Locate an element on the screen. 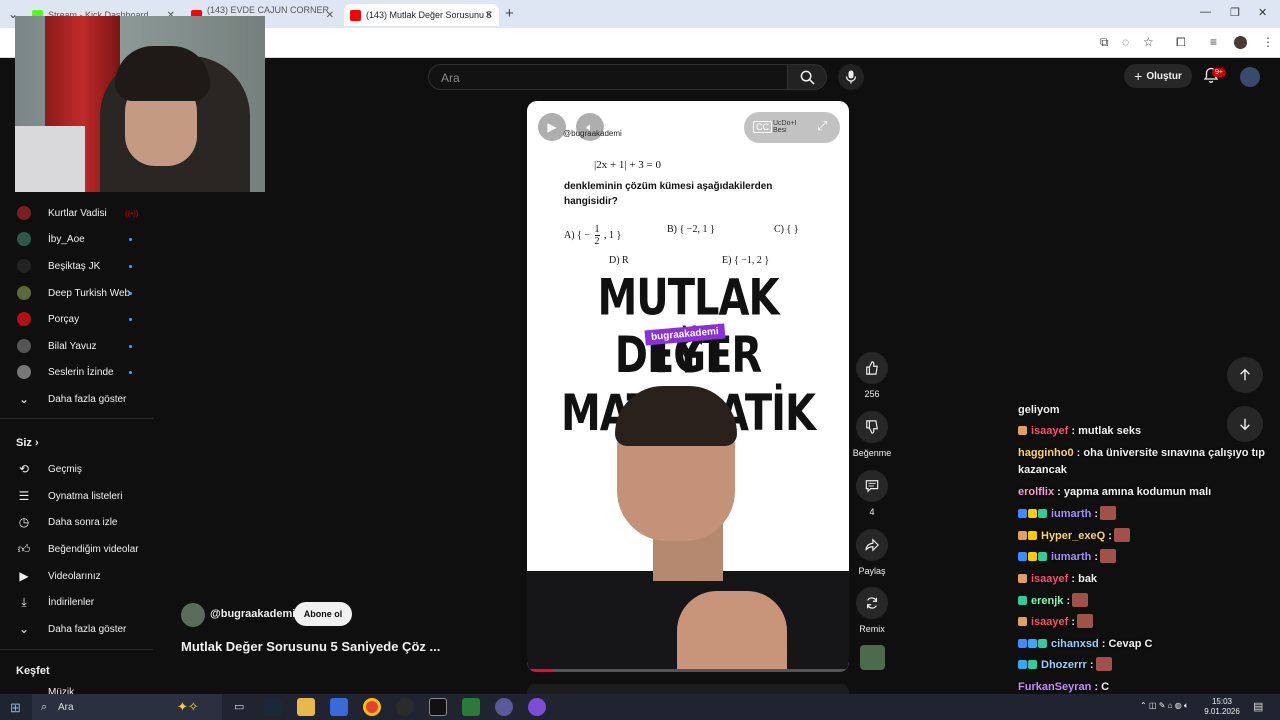 The width and height of the screenshot is (1280, 720). chat-badges is located at coordinates (1023, 622).